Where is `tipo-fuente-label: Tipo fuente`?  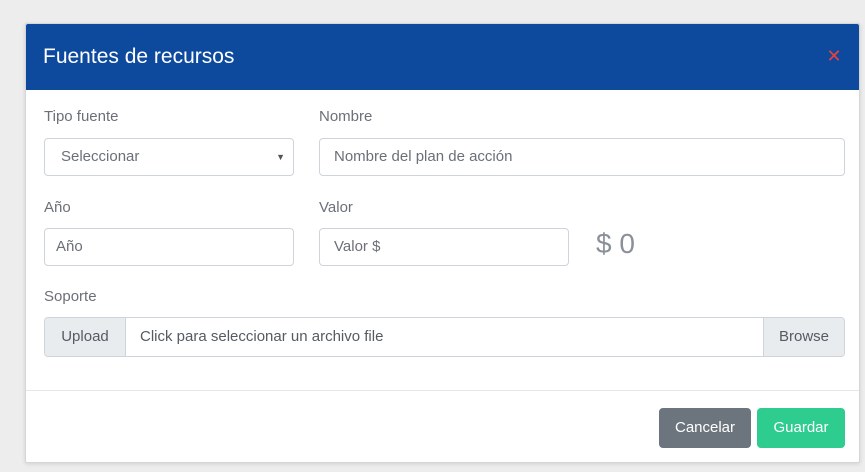
tipo-fuente-label: Tipo fuente is located at coordinates (81, 116).